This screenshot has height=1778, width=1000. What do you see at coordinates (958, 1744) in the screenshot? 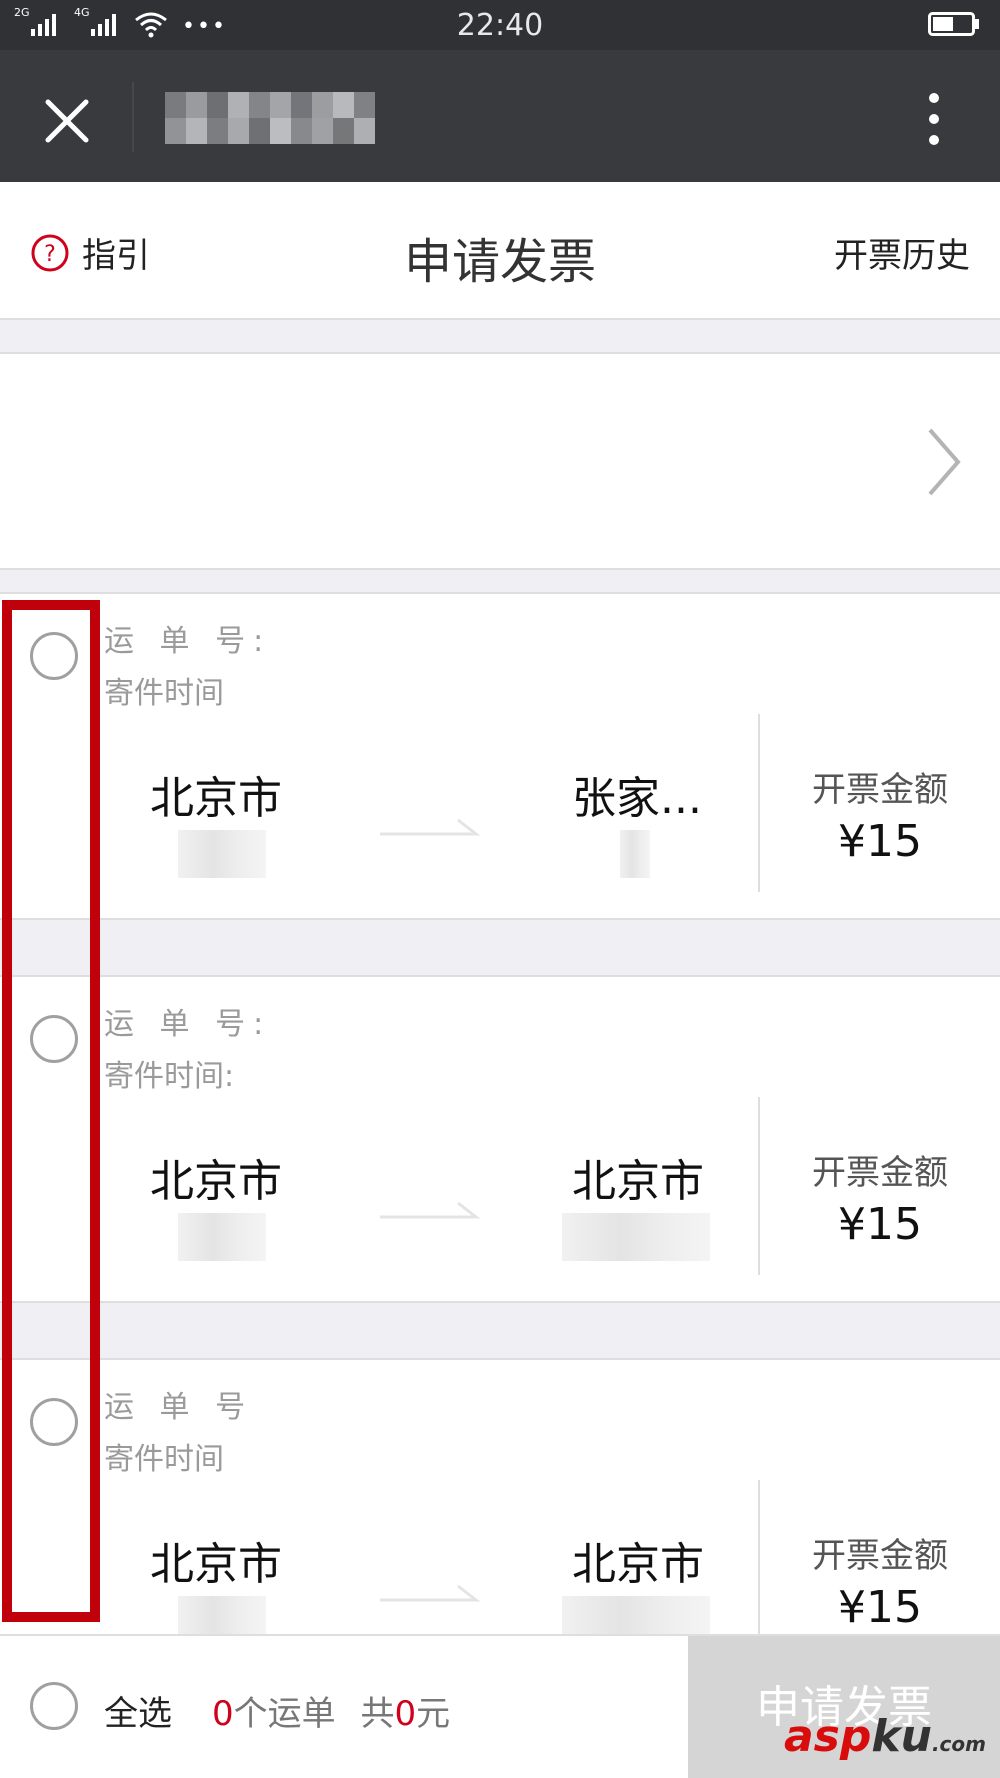
I see `watermark-domain: .com` at bounding box center [958, 1744].